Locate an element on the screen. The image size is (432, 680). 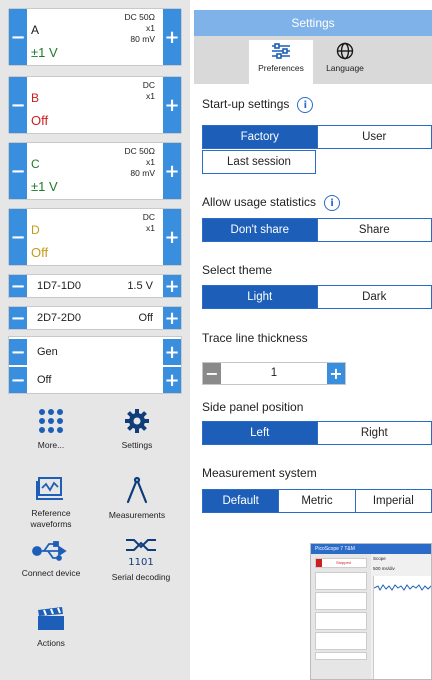
sidepanel-label: Side panel position is located at coordinates (253, 407).